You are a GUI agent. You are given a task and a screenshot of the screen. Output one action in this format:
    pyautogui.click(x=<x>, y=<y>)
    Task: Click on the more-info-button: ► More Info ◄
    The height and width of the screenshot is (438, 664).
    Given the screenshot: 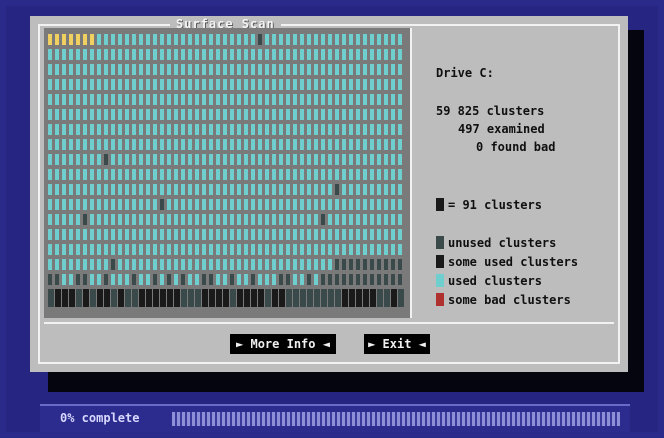 What is the action you would take?
    pyautogui.click(x=283, y=344)
    